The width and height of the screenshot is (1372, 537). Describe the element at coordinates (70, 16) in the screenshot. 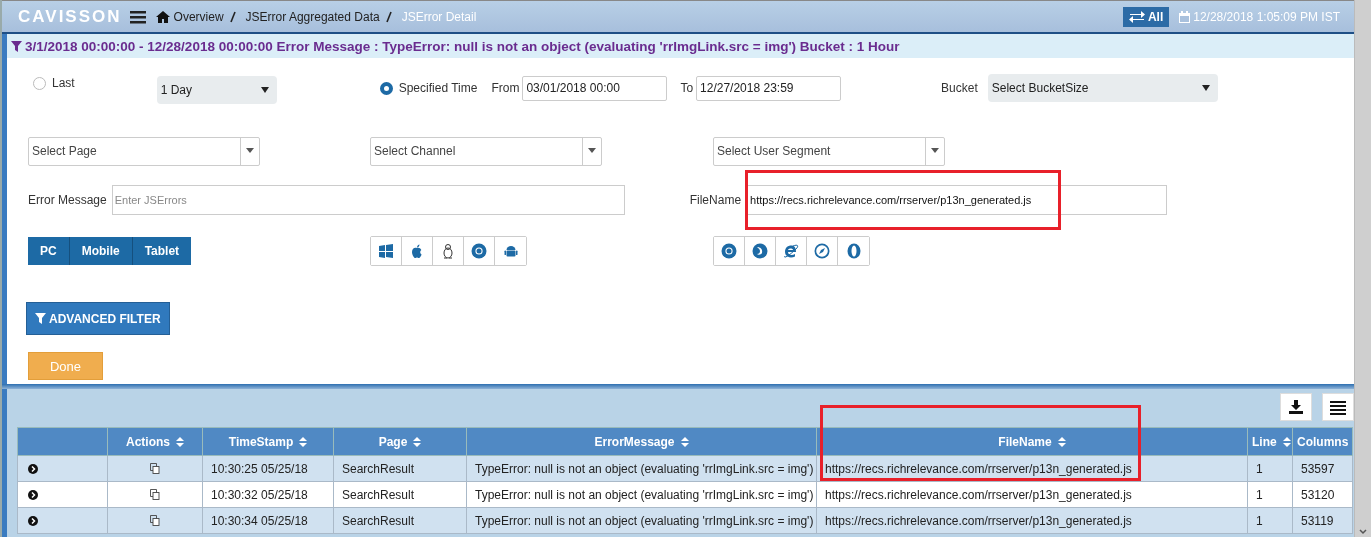

I see `logo: CAVISSON` at that location.